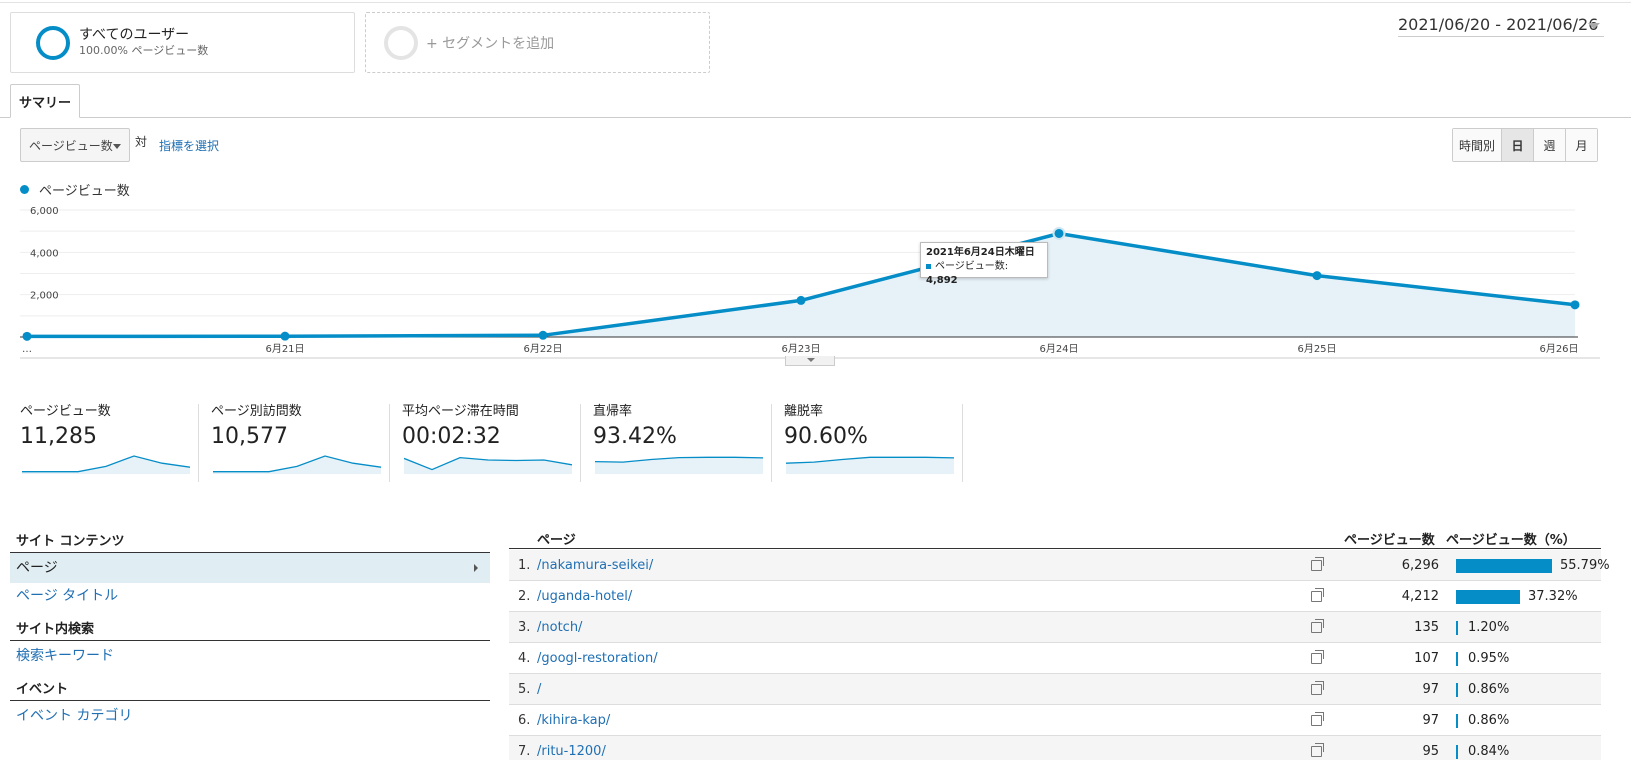 This screenshot has width=1631, height=760. Describe the element at coordinates (879, 443) in the screenshot. I see `scorecard: 離脱率 90.60%` at that location.